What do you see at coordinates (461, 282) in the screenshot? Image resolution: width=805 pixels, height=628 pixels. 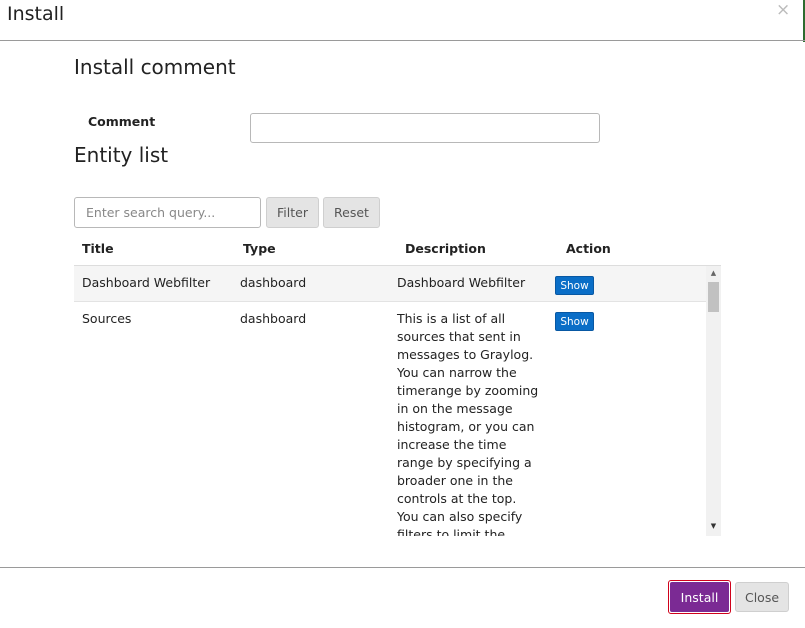 I see `row-description: Dashboard Webfilter` at bounding box center [461, 282].